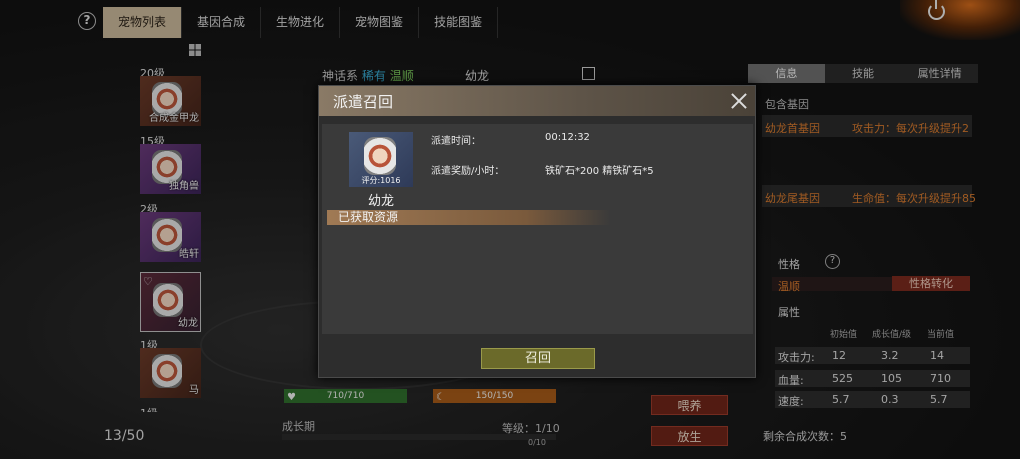 The height and width of the screenshot is (459, 1020). What do you see at coordinates (567, 137) in the screenshot?
I see `dispatch-time-value: 00:12:32` at bounding box center [567, 137].